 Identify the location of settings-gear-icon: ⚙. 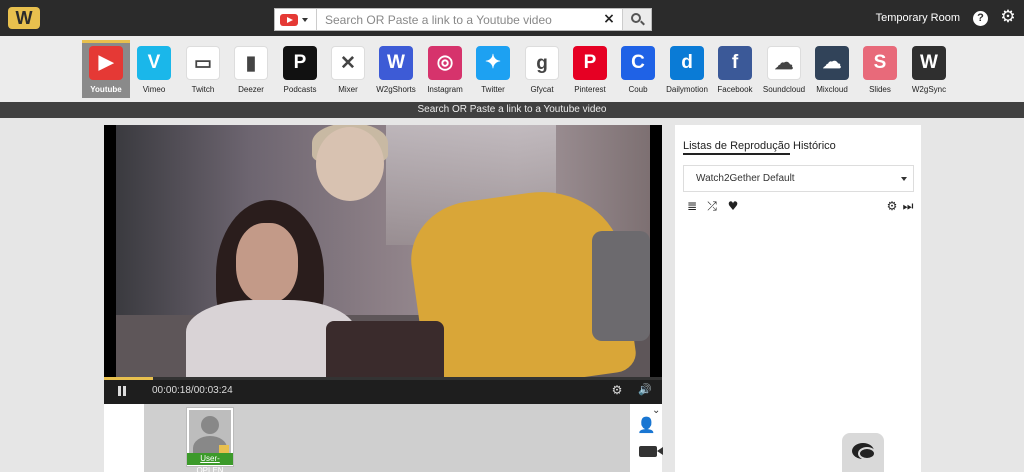
(1008, 17).